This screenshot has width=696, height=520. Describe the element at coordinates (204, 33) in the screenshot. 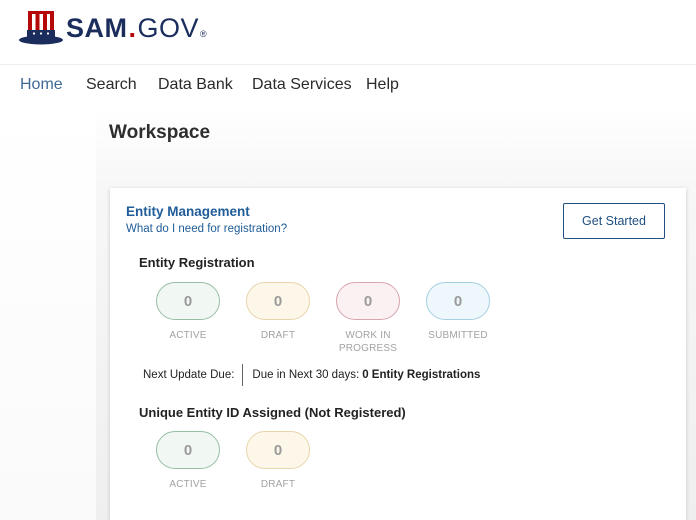

I see `brand-registered-mark: ®` at that location.